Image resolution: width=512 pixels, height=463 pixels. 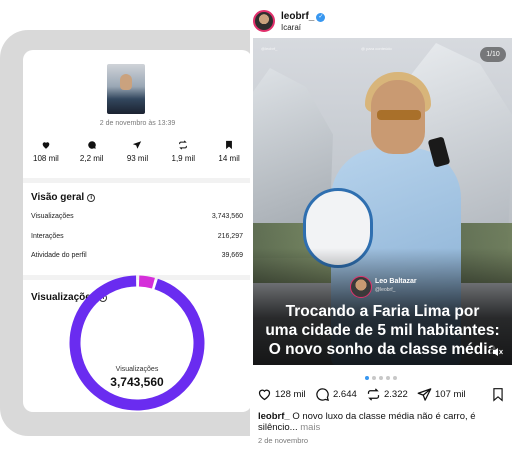 I want to click on comment-button: 2.644, so click(x=336, y=394).